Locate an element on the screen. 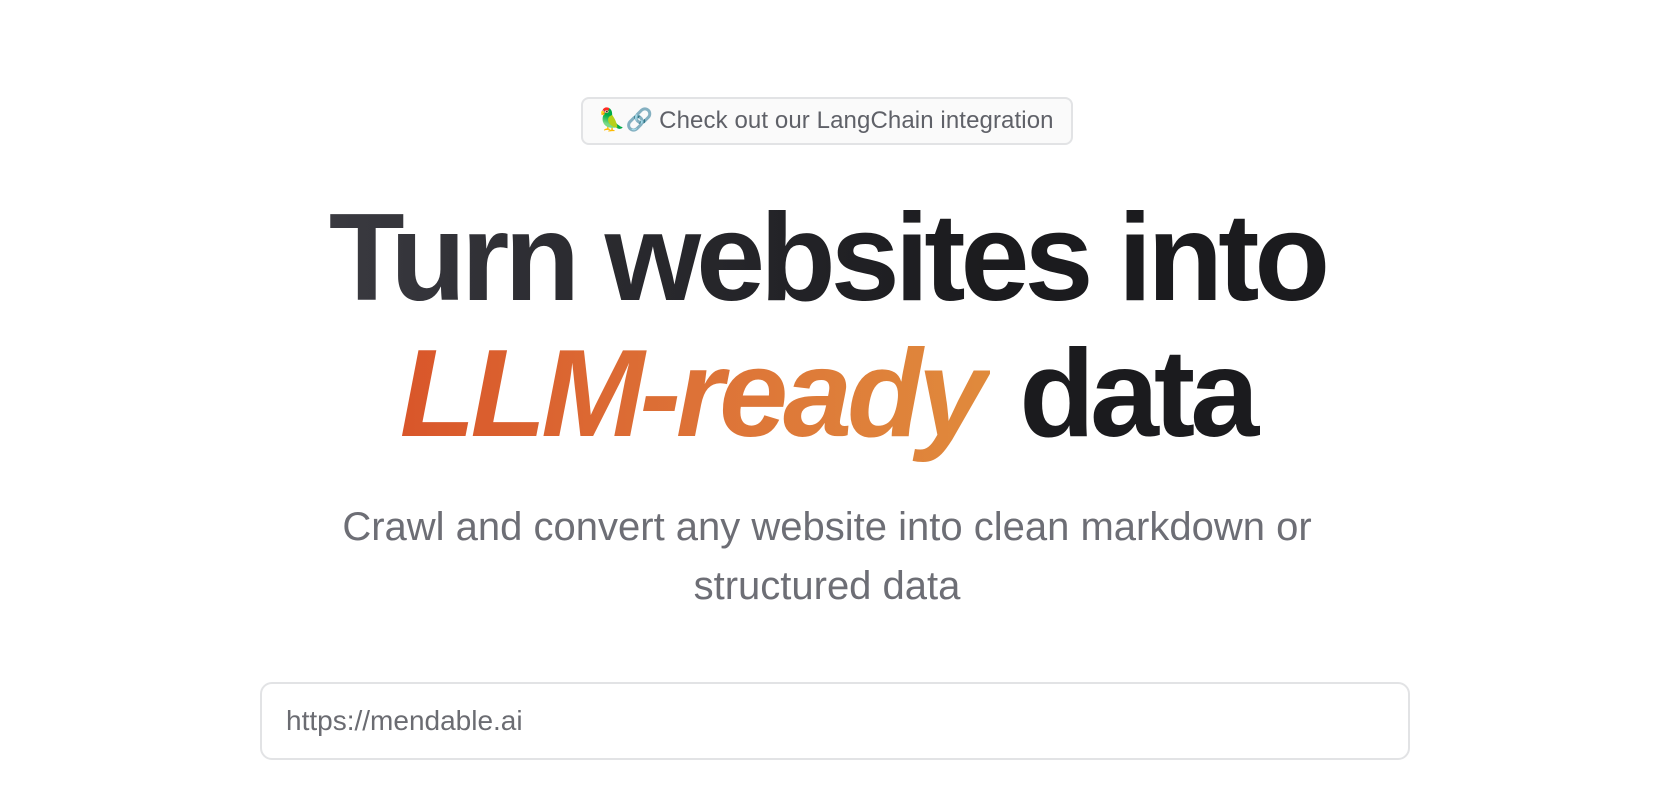 The height and width of the screenshot is (786, 1654). headline-accent: LLM-ready is located at coordinates (695, 394).